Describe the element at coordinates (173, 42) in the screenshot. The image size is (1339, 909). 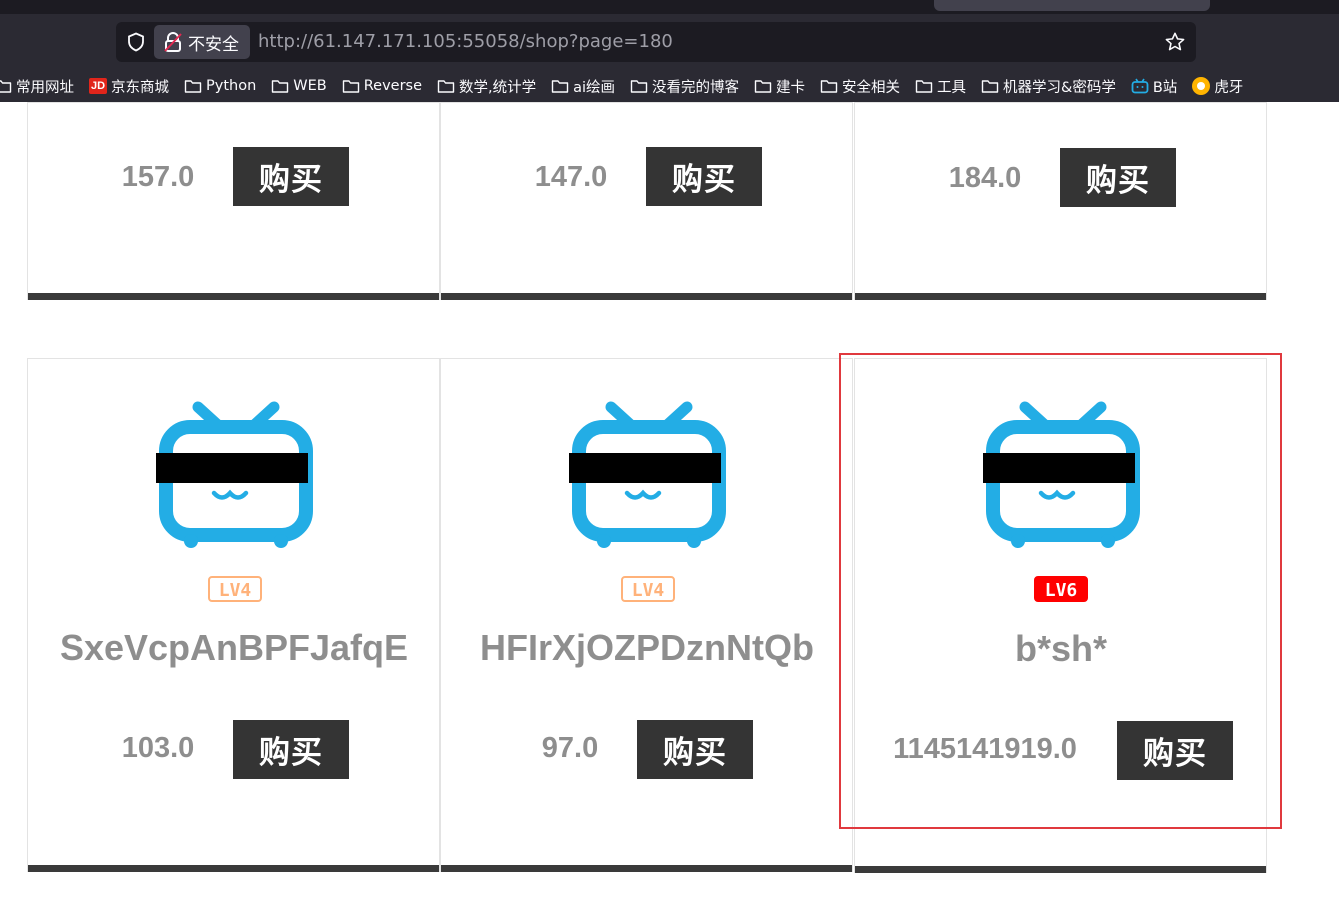
I see `insecure-lock-icon` at that location.